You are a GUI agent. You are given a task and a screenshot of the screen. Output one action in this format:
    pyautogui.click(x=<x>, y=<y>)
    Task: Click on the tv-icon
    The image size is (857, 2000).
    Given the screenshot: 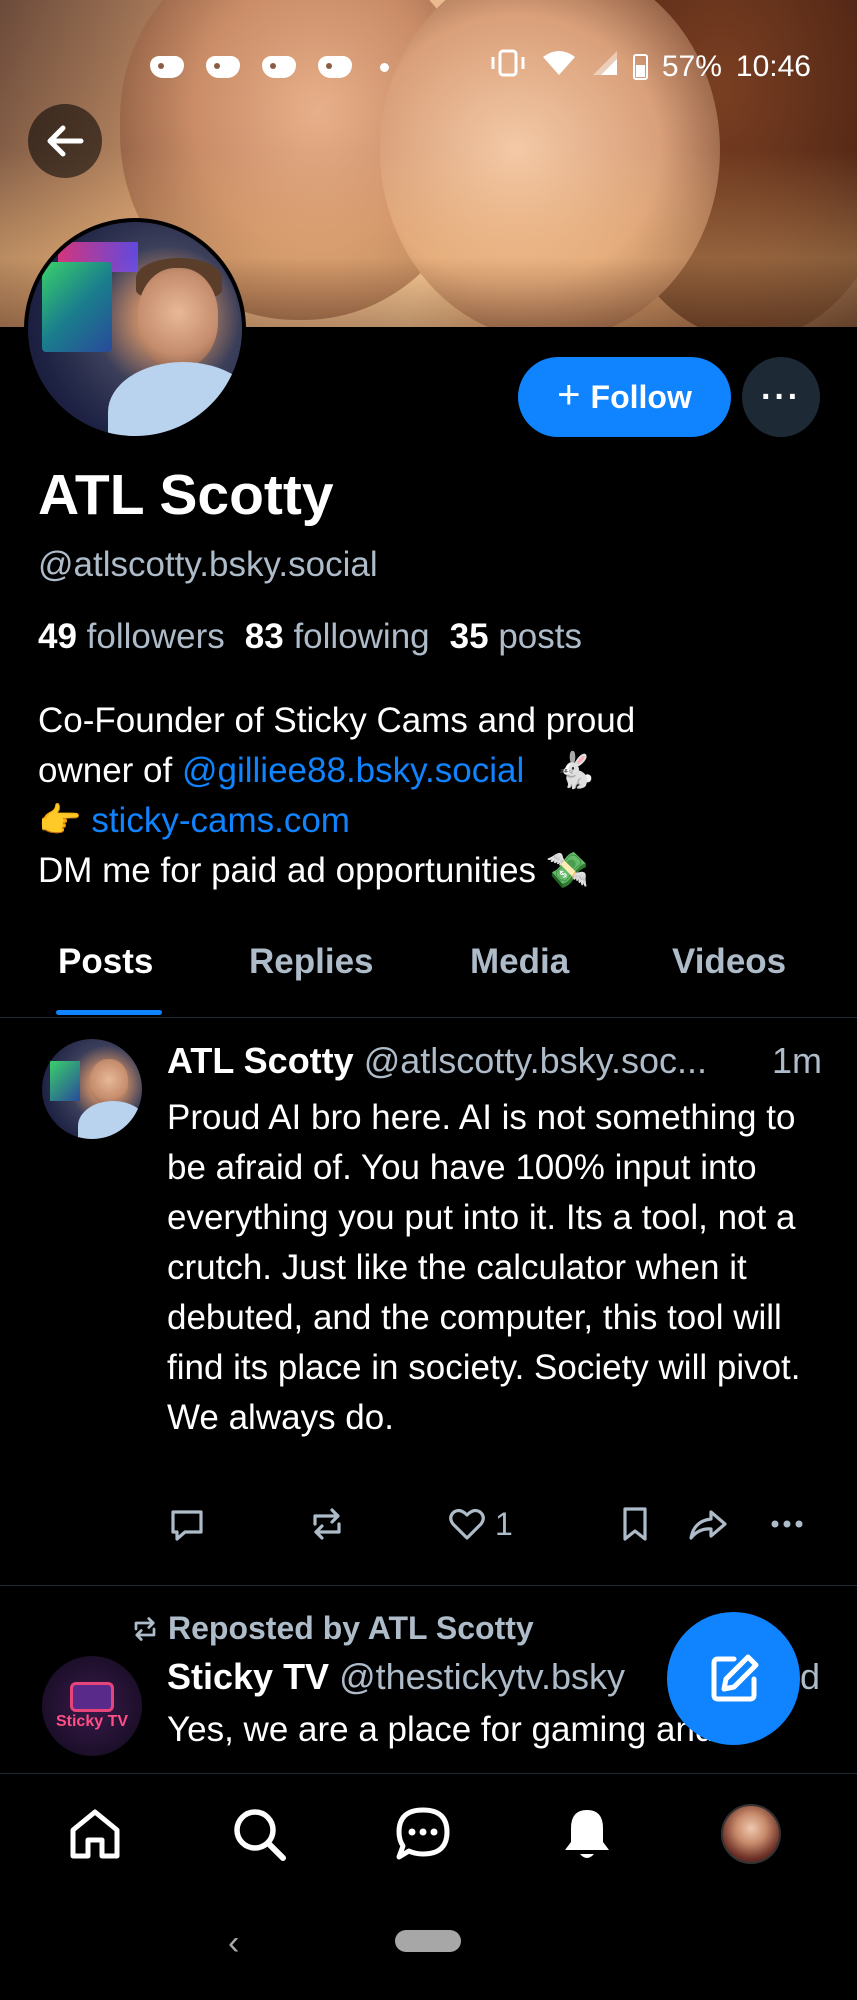 What is the action you would take?
    pyautogui.click(x=92, y=1697)
    